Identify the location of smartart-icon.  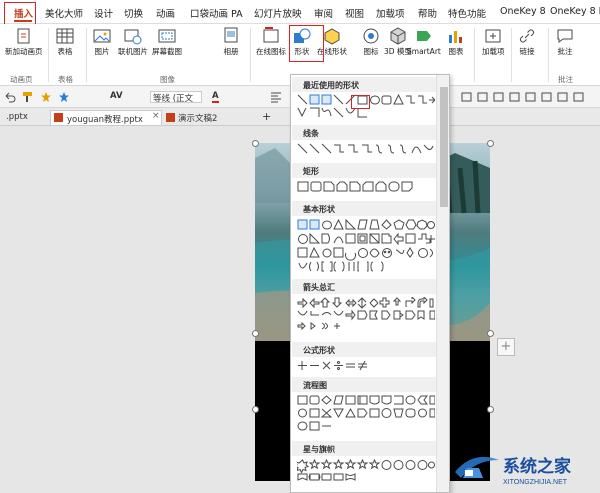
(423, 36).